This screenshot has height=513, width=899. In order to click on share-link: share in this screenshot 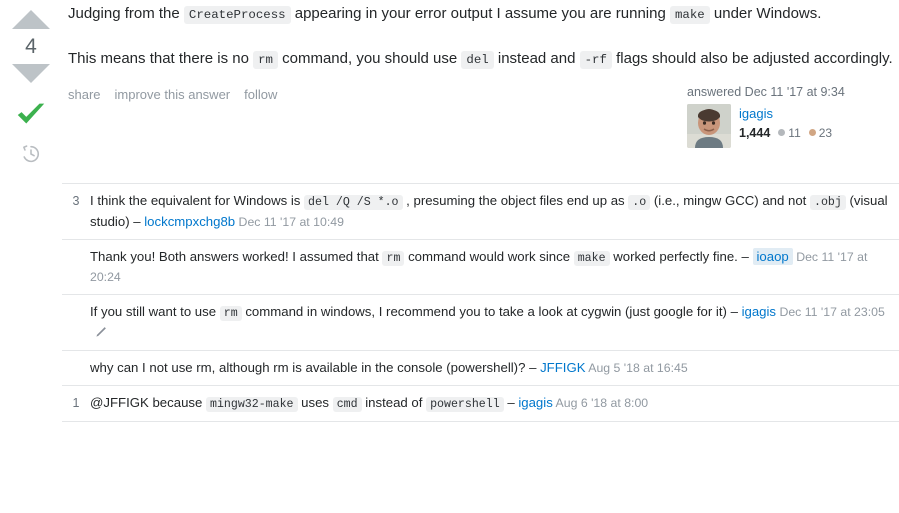, I will do `click(84, 94)`.